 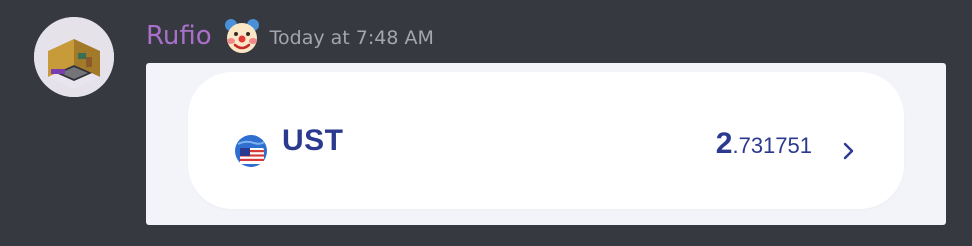 I want to click on clown-face-icon, so click(x=242, y=36).